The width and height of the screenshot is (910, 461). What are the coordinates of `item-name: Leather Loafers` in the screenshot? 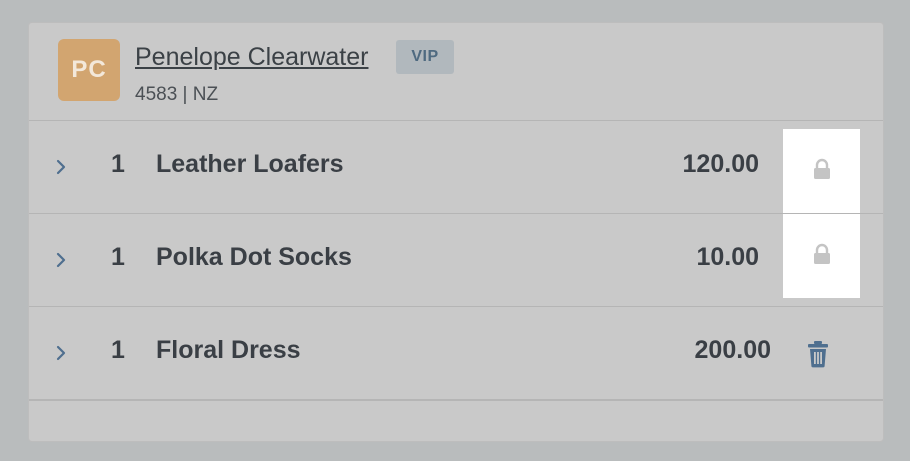 It's located at (250, 164).